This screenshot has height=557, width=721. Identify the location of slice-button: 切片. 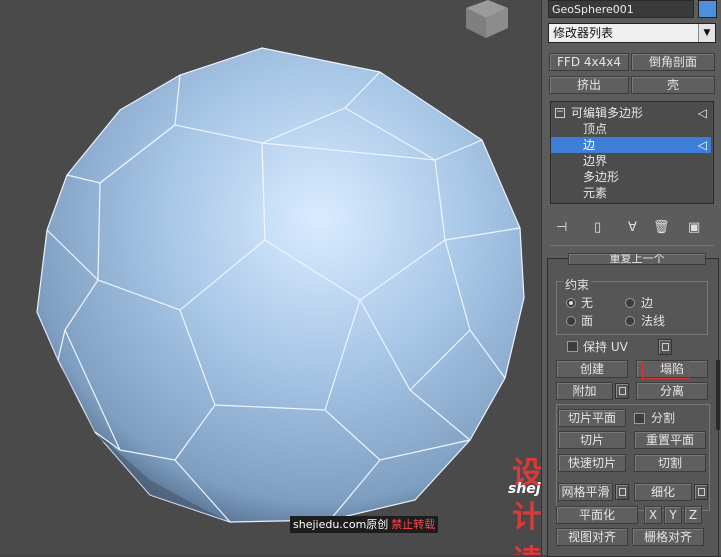
(592, 440).